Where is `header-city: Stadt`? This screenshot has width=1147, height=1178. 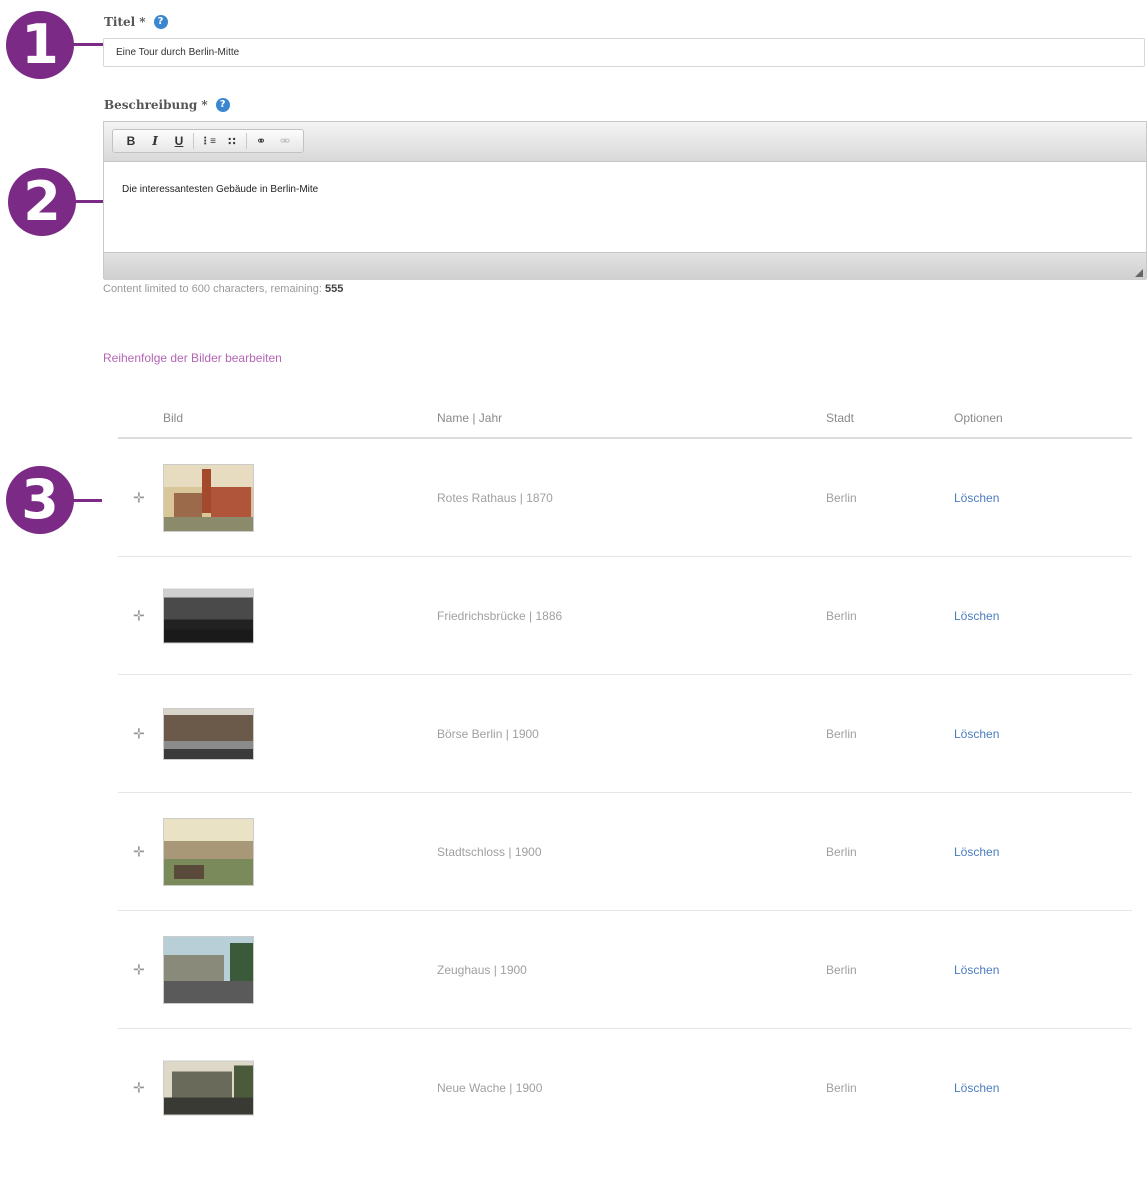 header-city: Stadt is located at coordinates (840, 418).